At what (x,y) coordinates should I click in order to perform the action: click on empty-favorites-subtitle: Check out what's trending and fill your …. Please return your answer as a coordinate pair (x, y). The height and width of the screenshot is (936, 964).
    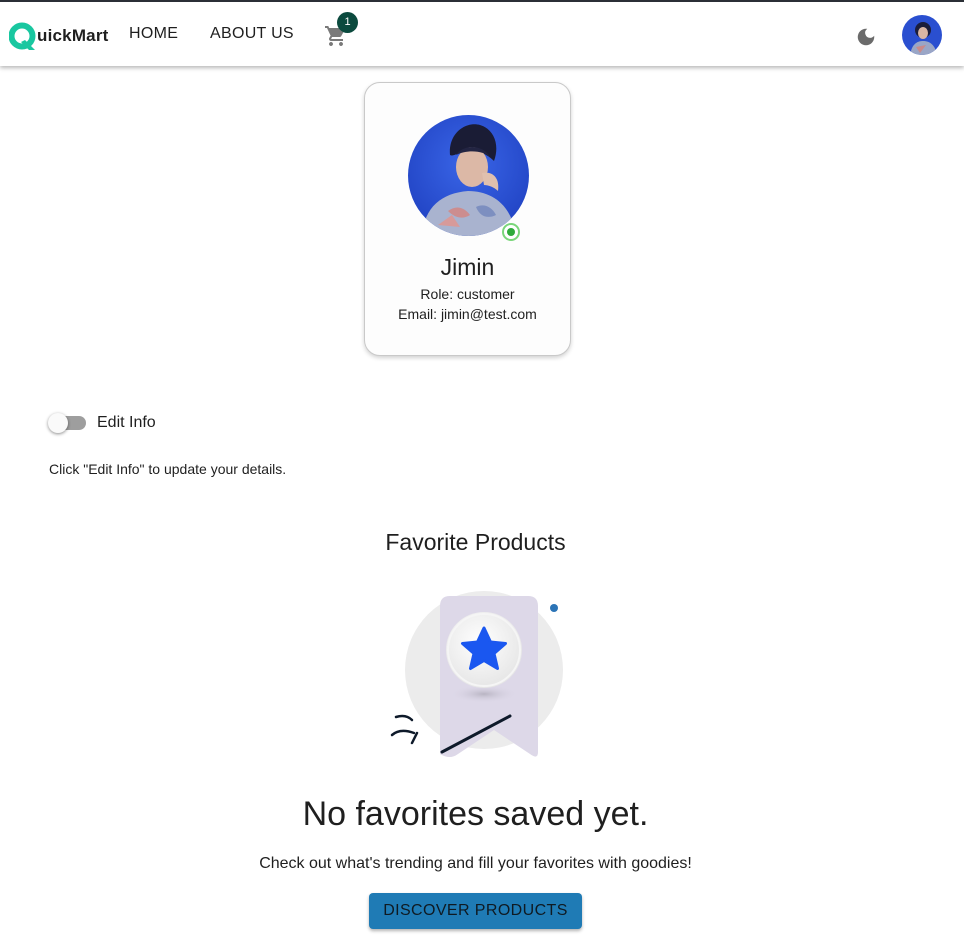
    Looking at the image, I should click on (475, 863).